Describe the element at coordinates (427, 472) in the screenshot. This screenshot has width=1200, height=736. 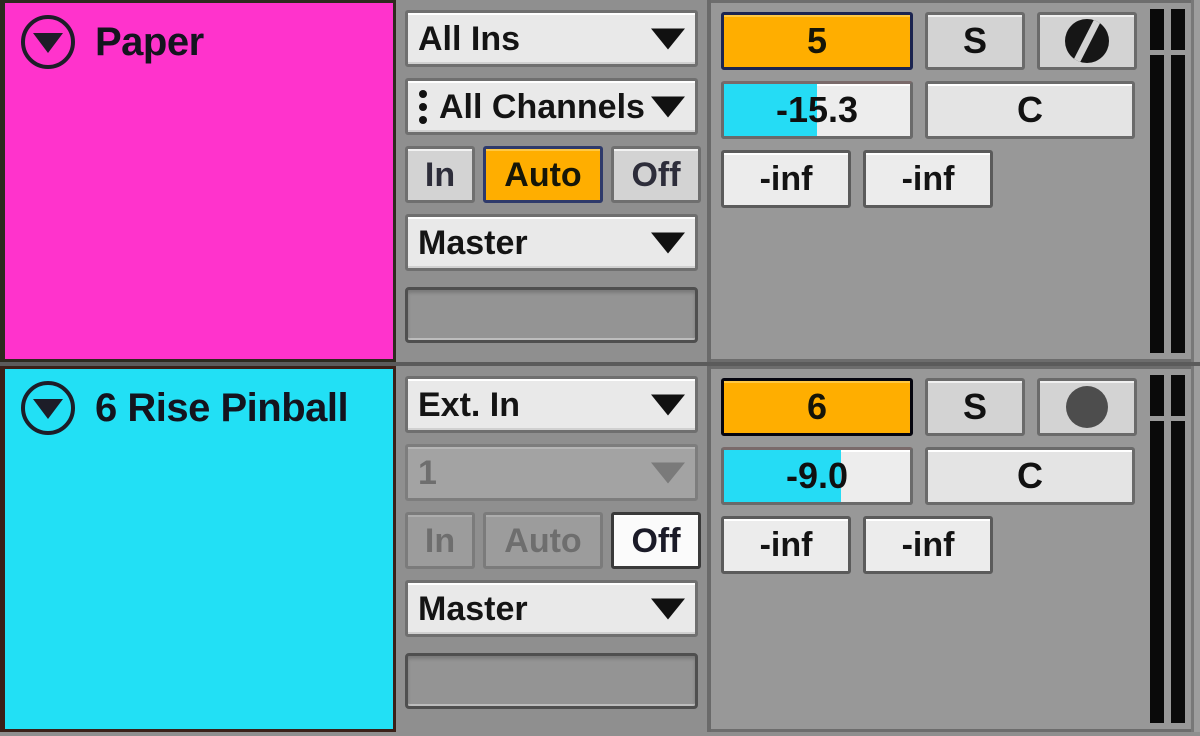
I see `input-channel-label: 1` at that location.